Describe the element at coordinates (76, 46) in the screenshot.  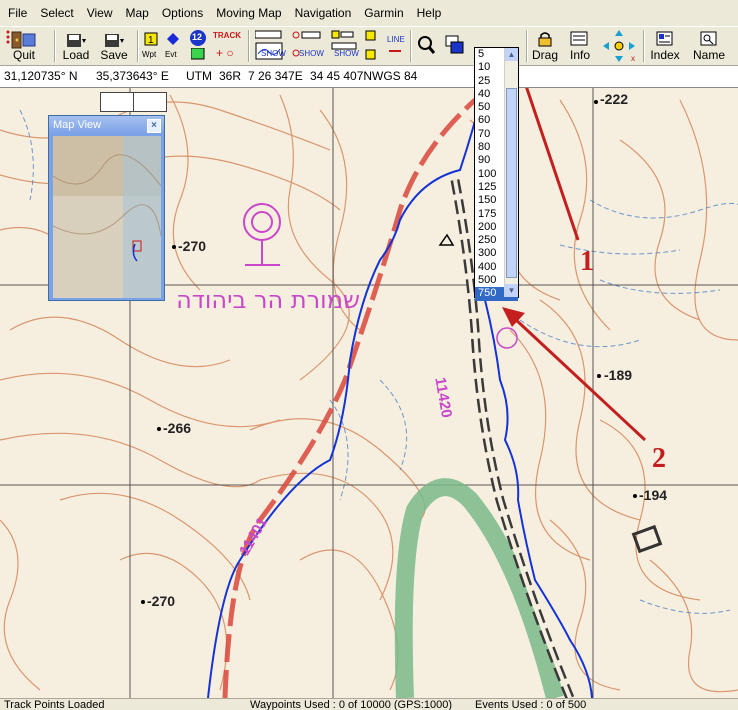
I see `load-button: Load` at that location.